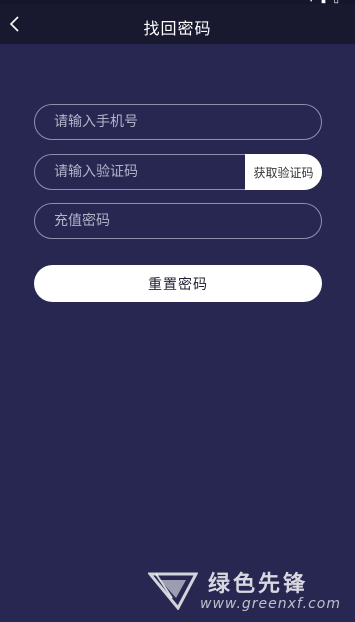 The image size is (355, 622). I want to click on reset-password-button: 重置密码, so click(178, 283).